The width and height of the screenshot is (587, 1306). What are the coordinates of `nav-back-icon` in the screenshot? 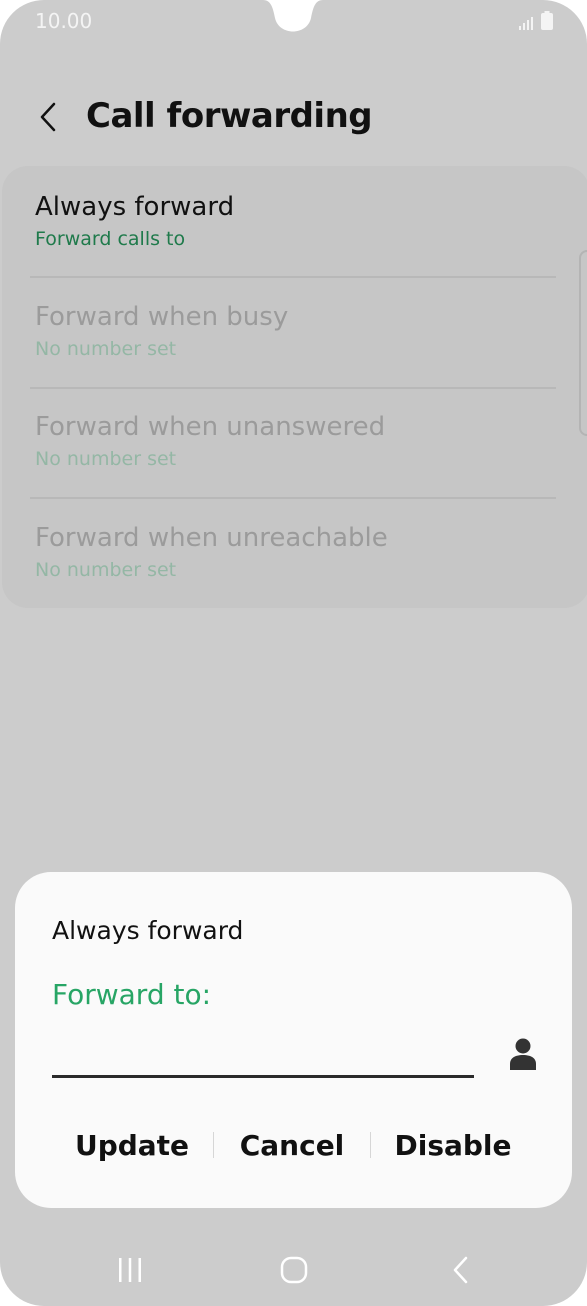 It's located at (460, 1270).